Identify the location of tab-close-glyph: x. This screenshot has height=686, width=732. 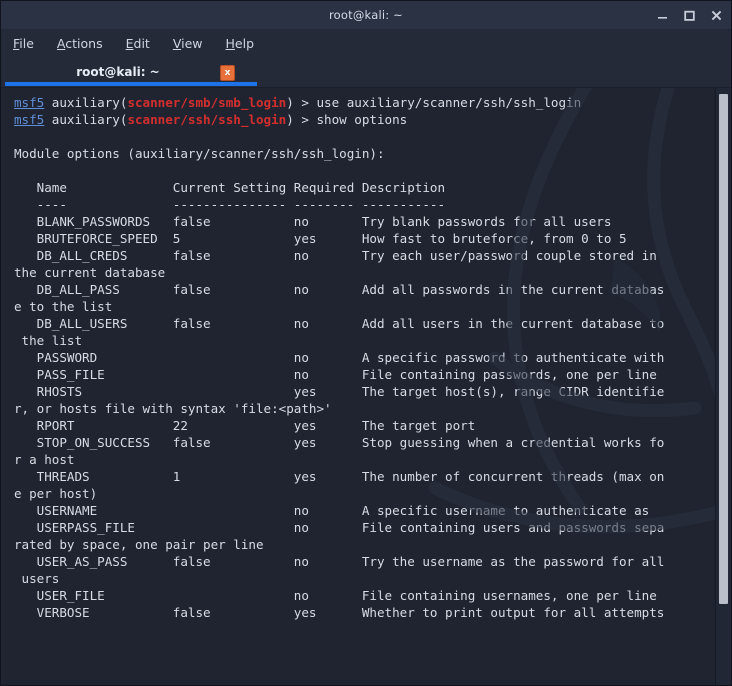
(227, 72).